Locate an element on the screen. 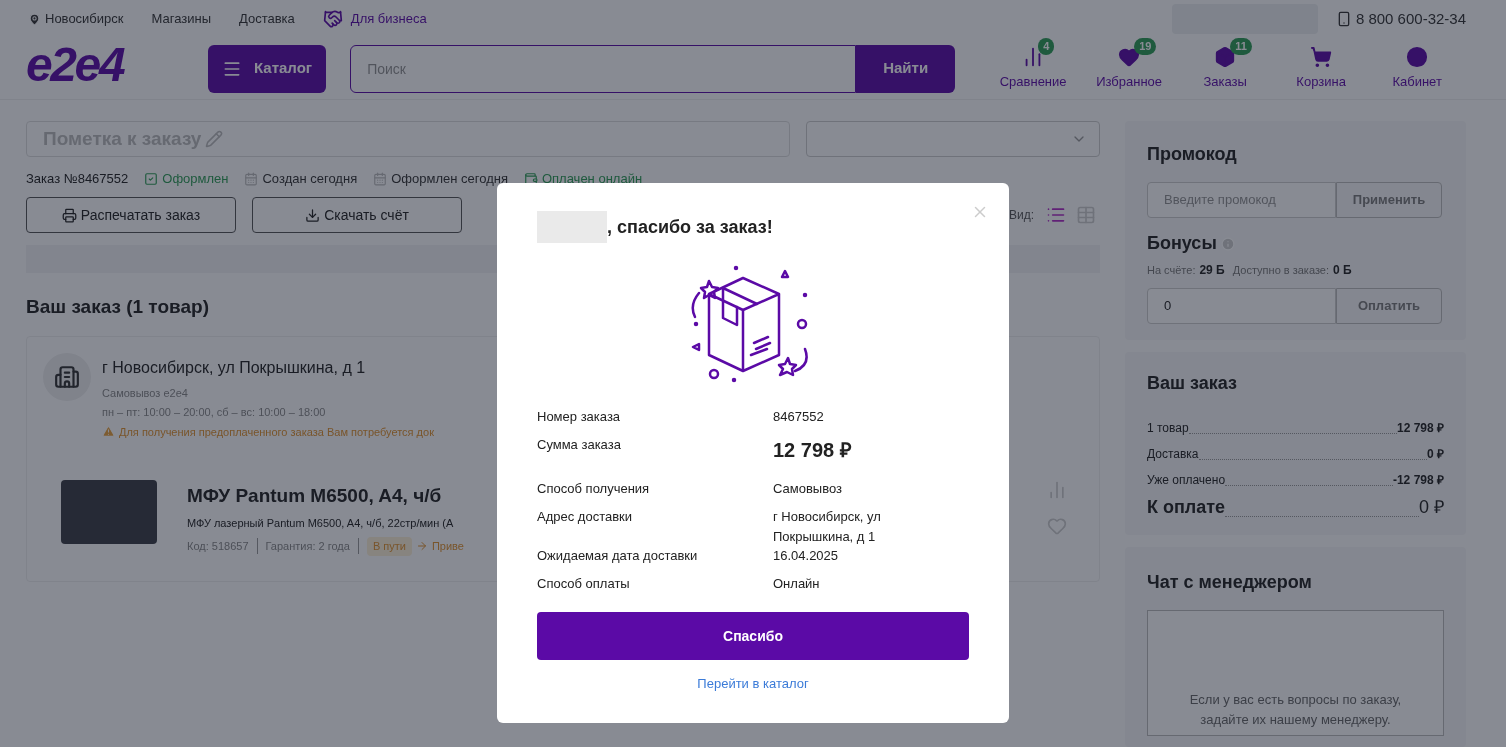  detail-label: Номер заказа is located at coordinates (579, 417).